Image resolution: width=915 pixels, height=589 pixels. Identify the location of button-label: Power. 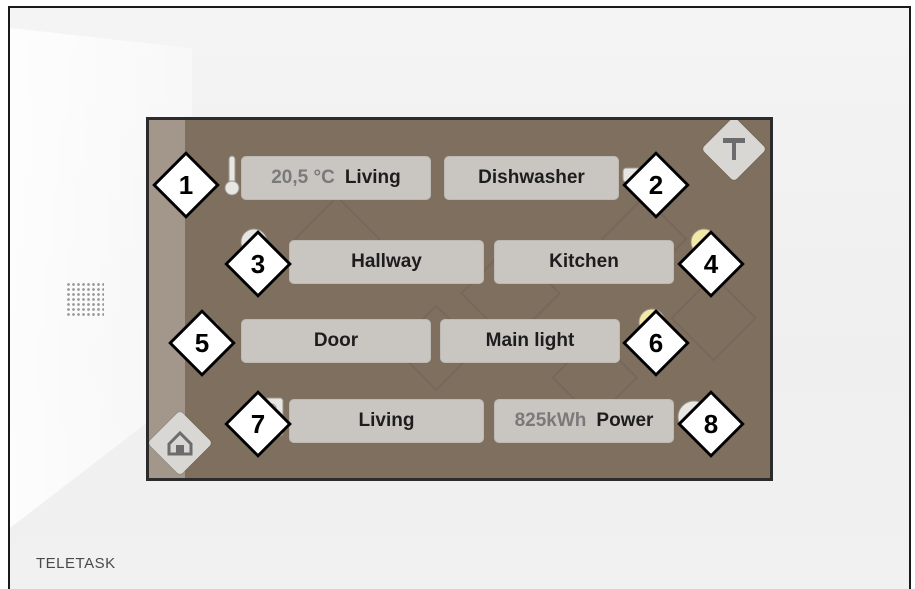
(625, 420).